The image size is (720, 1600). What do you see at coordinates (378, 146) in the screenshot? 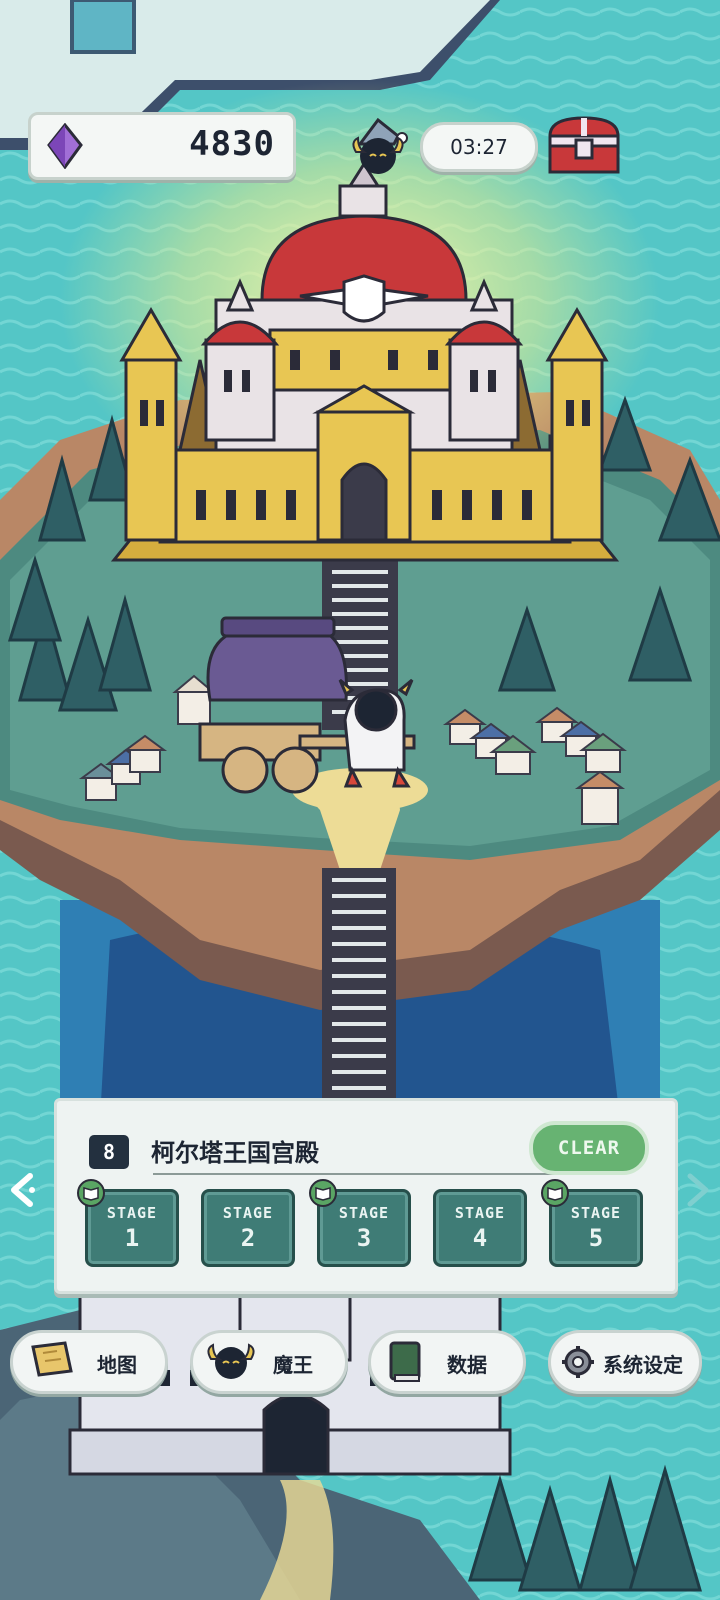
I see `demon-king-avatar-icon` at bounding box center [378, 146].